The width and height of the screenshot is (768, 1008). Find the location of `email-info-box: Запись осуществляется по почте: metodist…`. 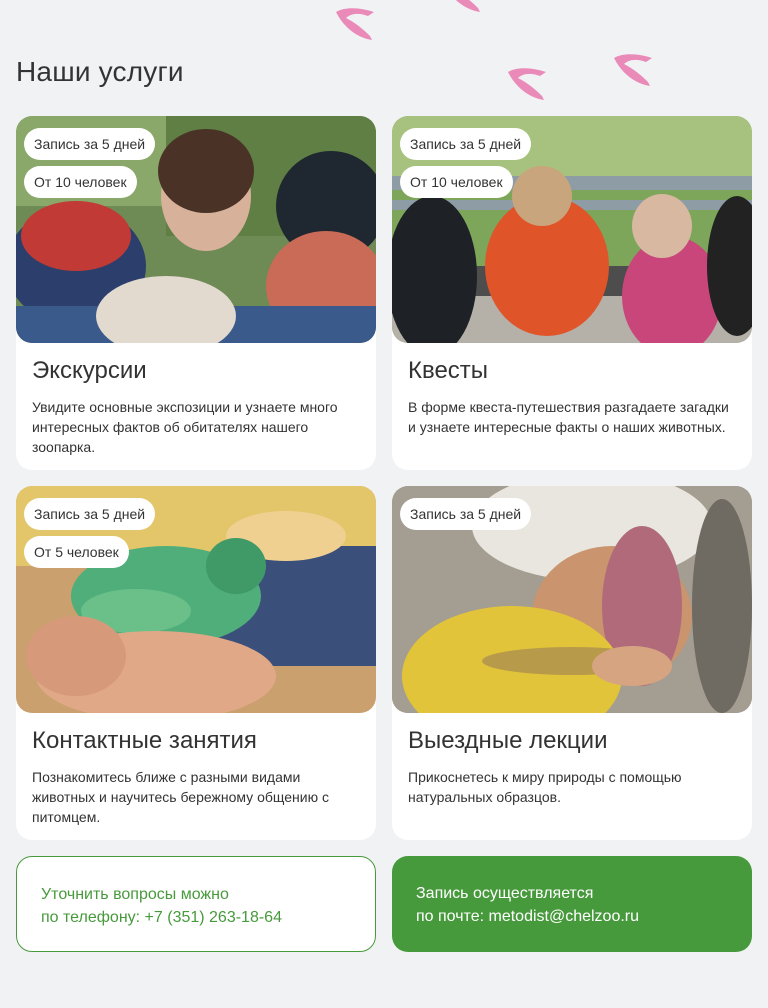

email-info-box: Запись осуществляется по почте: metodist… is located at coordinates (572, 904).